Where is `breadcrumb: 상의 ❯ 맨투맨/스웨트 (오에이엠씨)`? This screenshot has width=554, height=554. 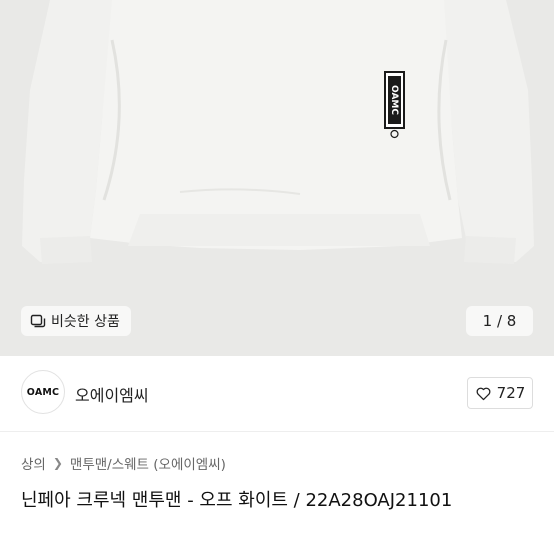 breadcrumb: 상의 ❯ 맨투맨/스웨트 (오에이엠씨) is located at coordinates (123, 463).